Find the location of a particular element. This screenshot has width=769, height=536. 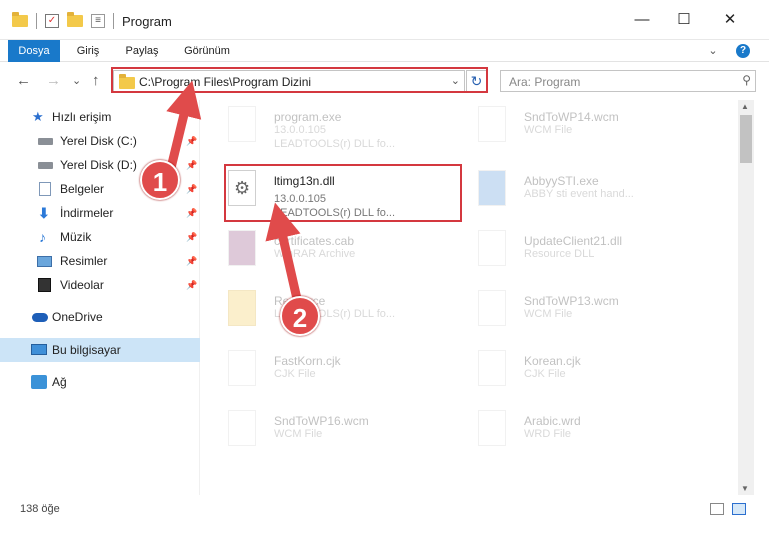

tab-home: Giriş is located at coordinates (88, 51).